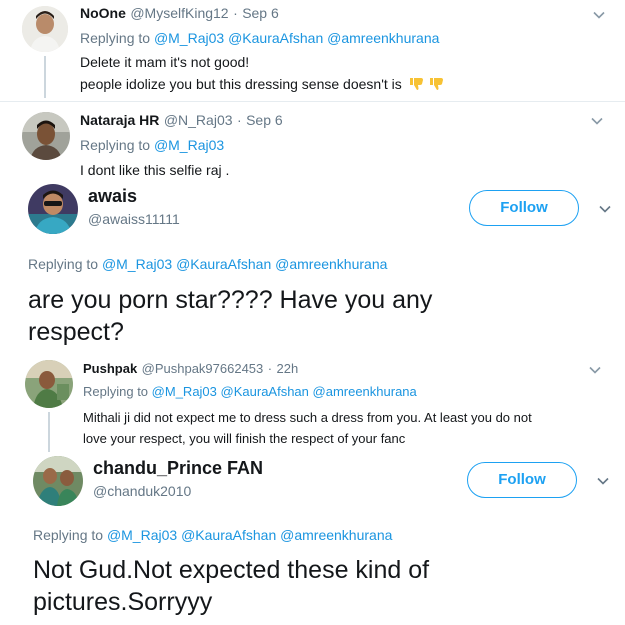 The width and height of the screenshot is (625, 625). I want to click on tweet-text-line: Delete it mam it's not good!, so click(165, 62).